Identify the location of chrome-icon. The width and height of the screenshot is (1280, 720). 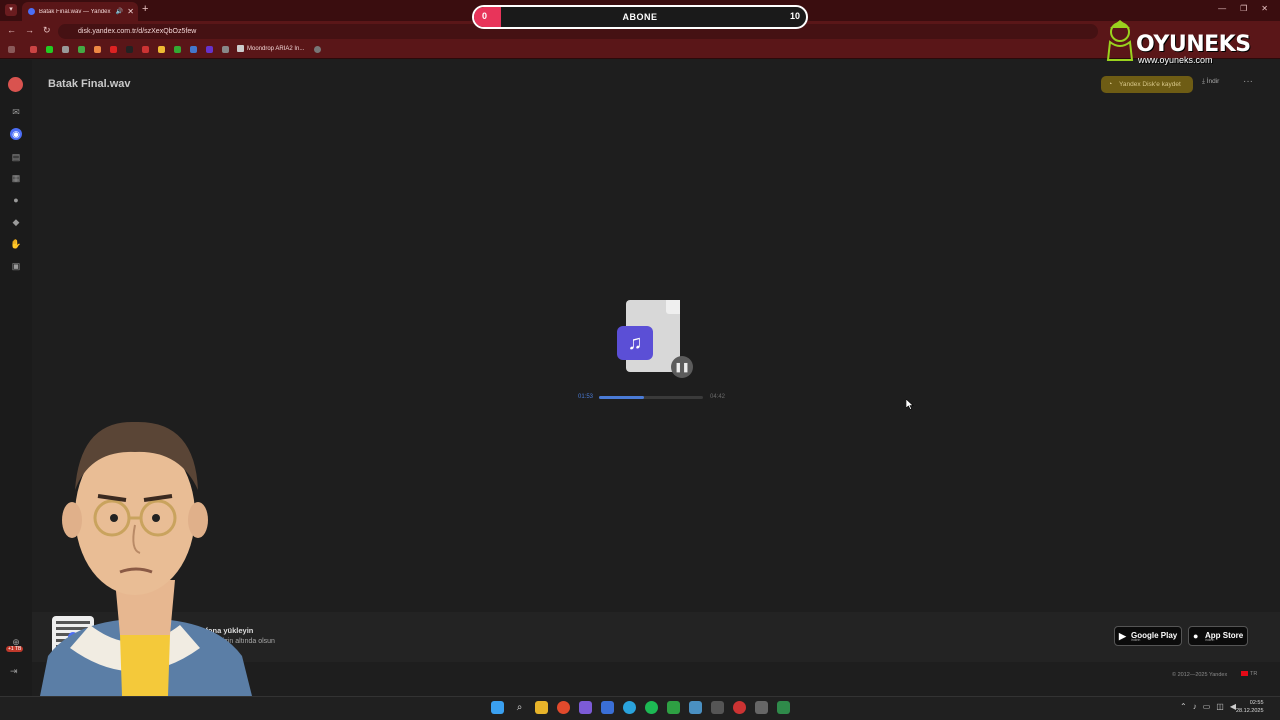
(563, 707).